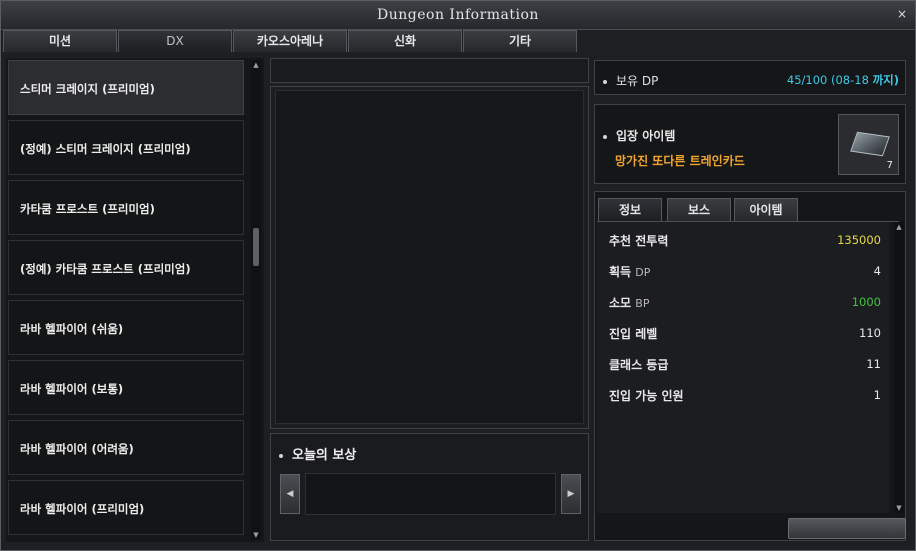 The height and width of the screenshot is (551, 916). Describe the element at coordinates (639, 365) in the screenshot. I see `stat-label: 클래스 등급` at that location.